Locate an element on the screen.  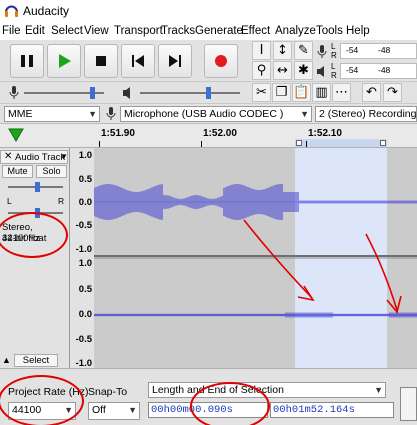
title-bar: Audacity is located at coordinates (208, 11).